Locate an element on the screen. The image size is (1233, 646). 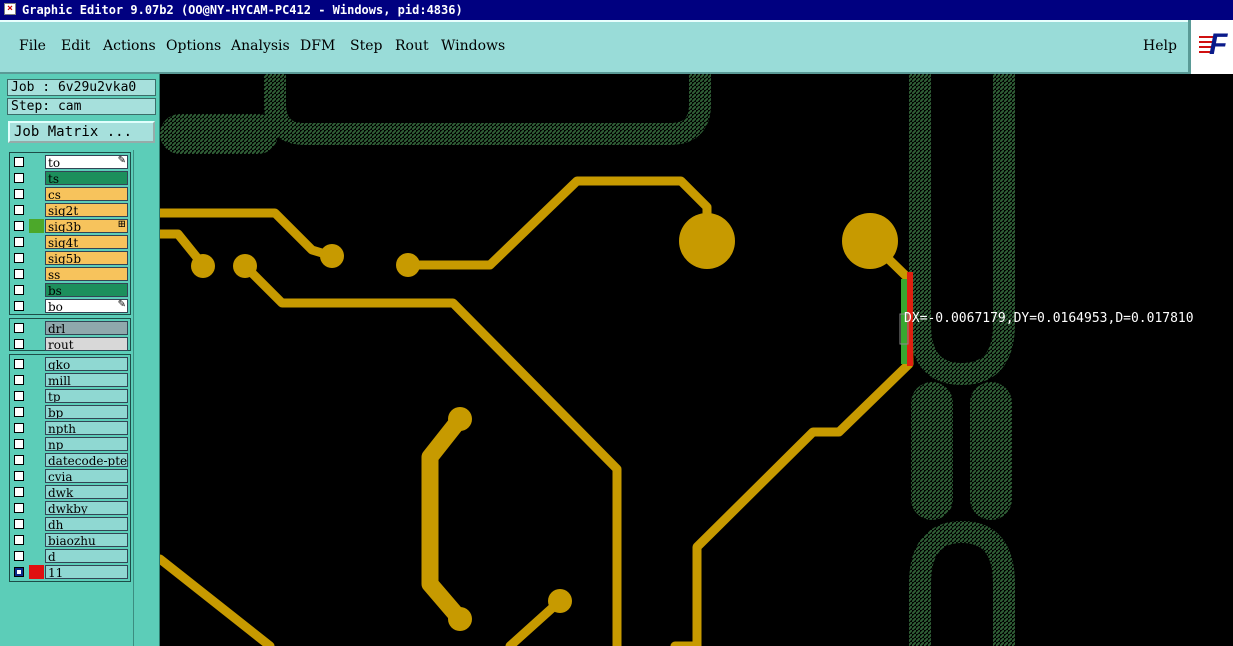
menu-edit: Edit is located at coordinates (75, 46).